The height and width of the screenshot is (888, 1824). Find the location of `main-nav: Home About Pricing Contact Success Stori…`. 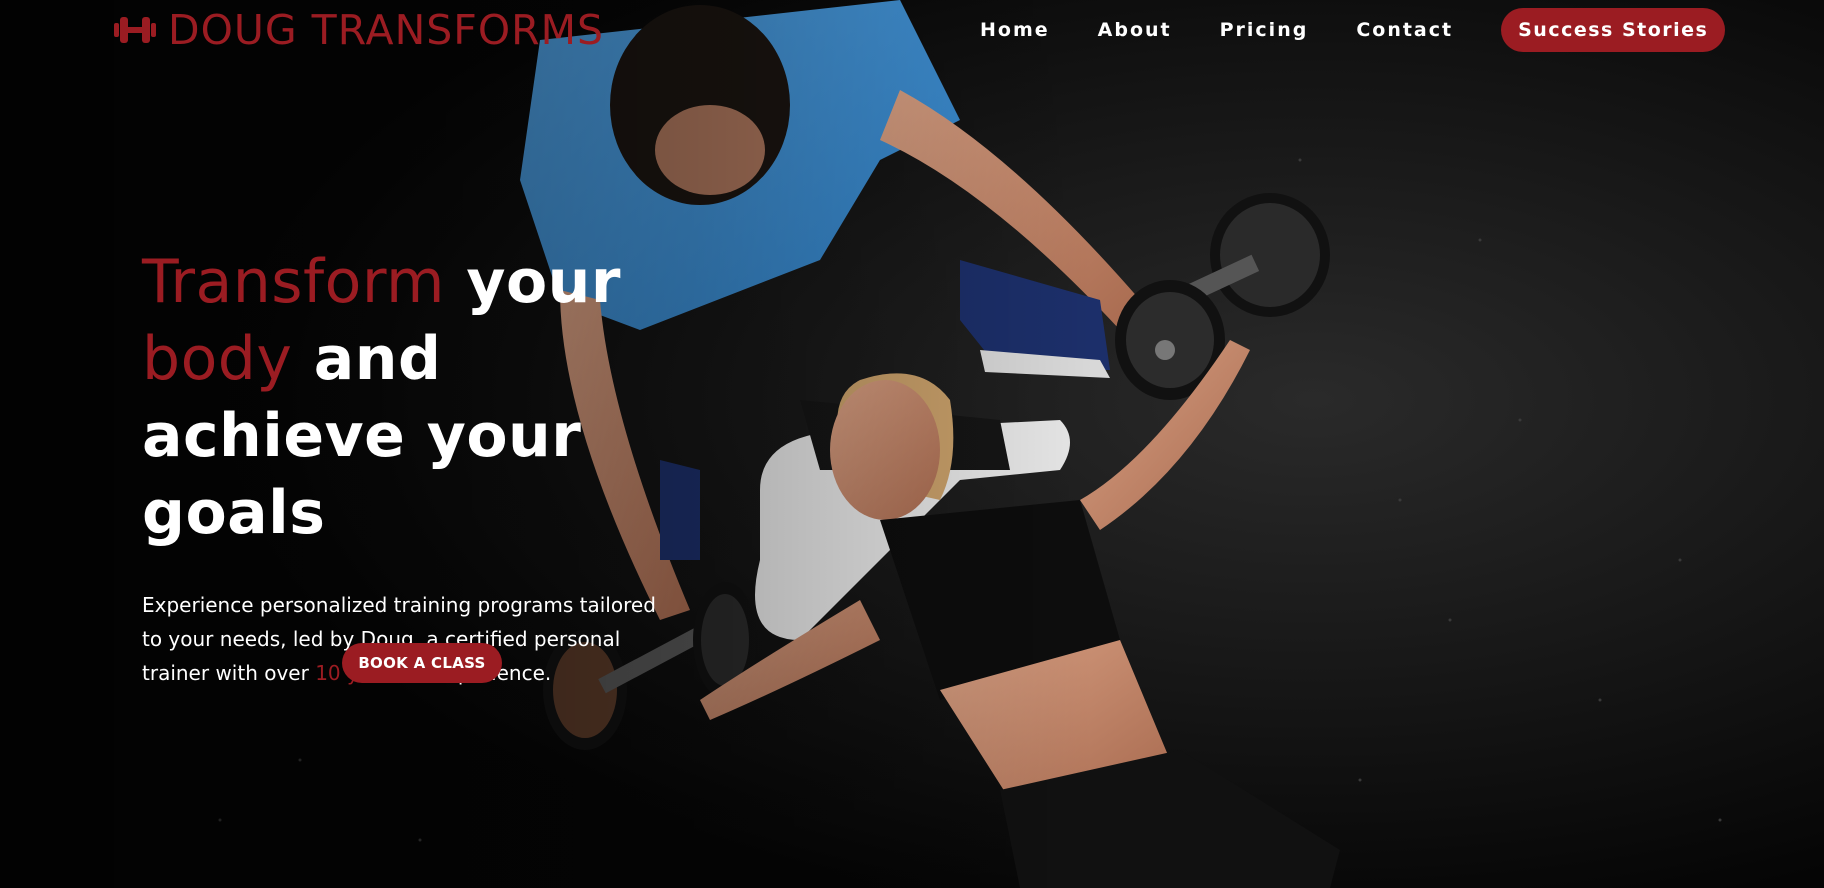

main-nav: Home About Pricing Contact Success Stori… is located at coordinates (1353, 30).